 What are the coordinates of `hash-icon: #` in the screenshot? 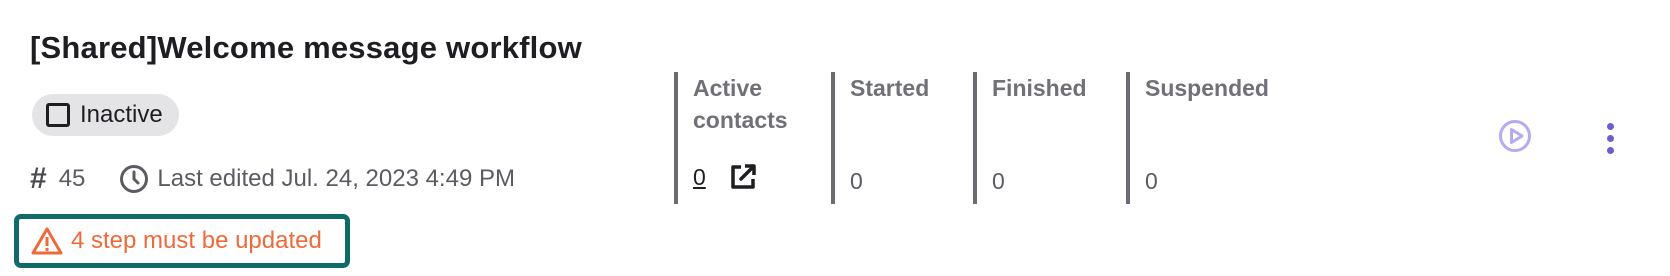 It's located at (38, 178).